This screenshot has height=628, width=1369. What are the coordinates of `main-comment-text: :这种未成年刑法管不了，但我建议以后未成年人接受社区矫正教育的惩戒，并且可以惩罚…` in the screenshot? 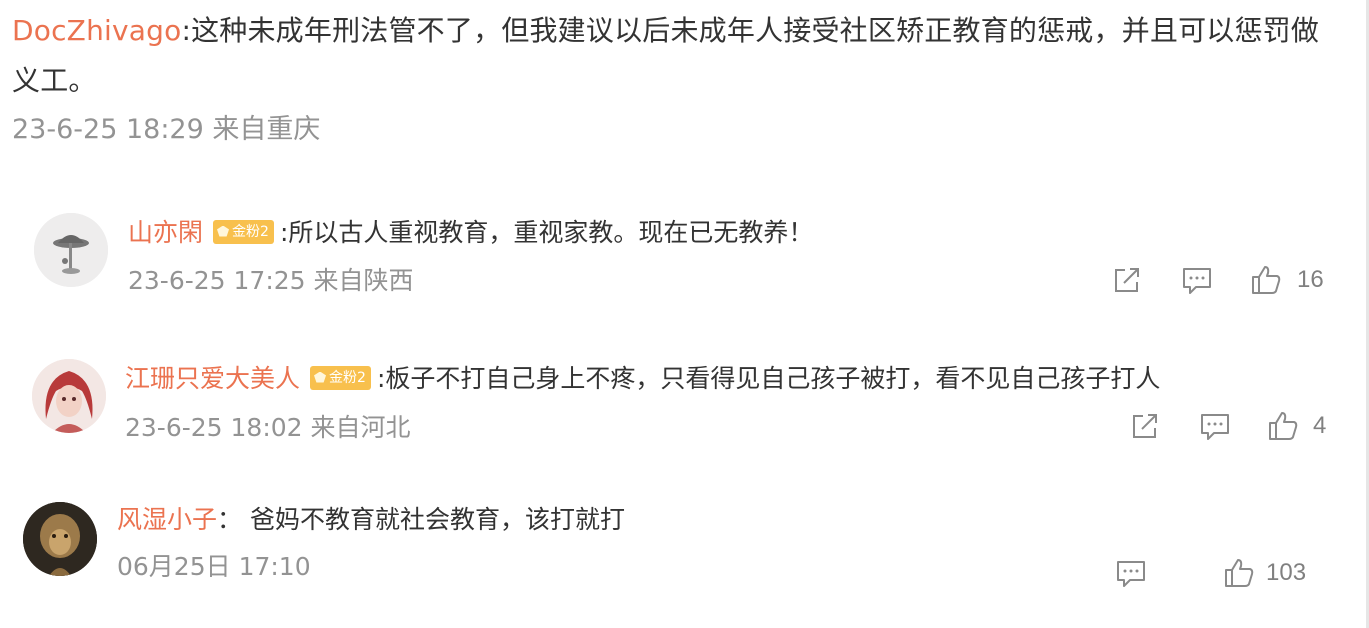 It's located at (666, 55).